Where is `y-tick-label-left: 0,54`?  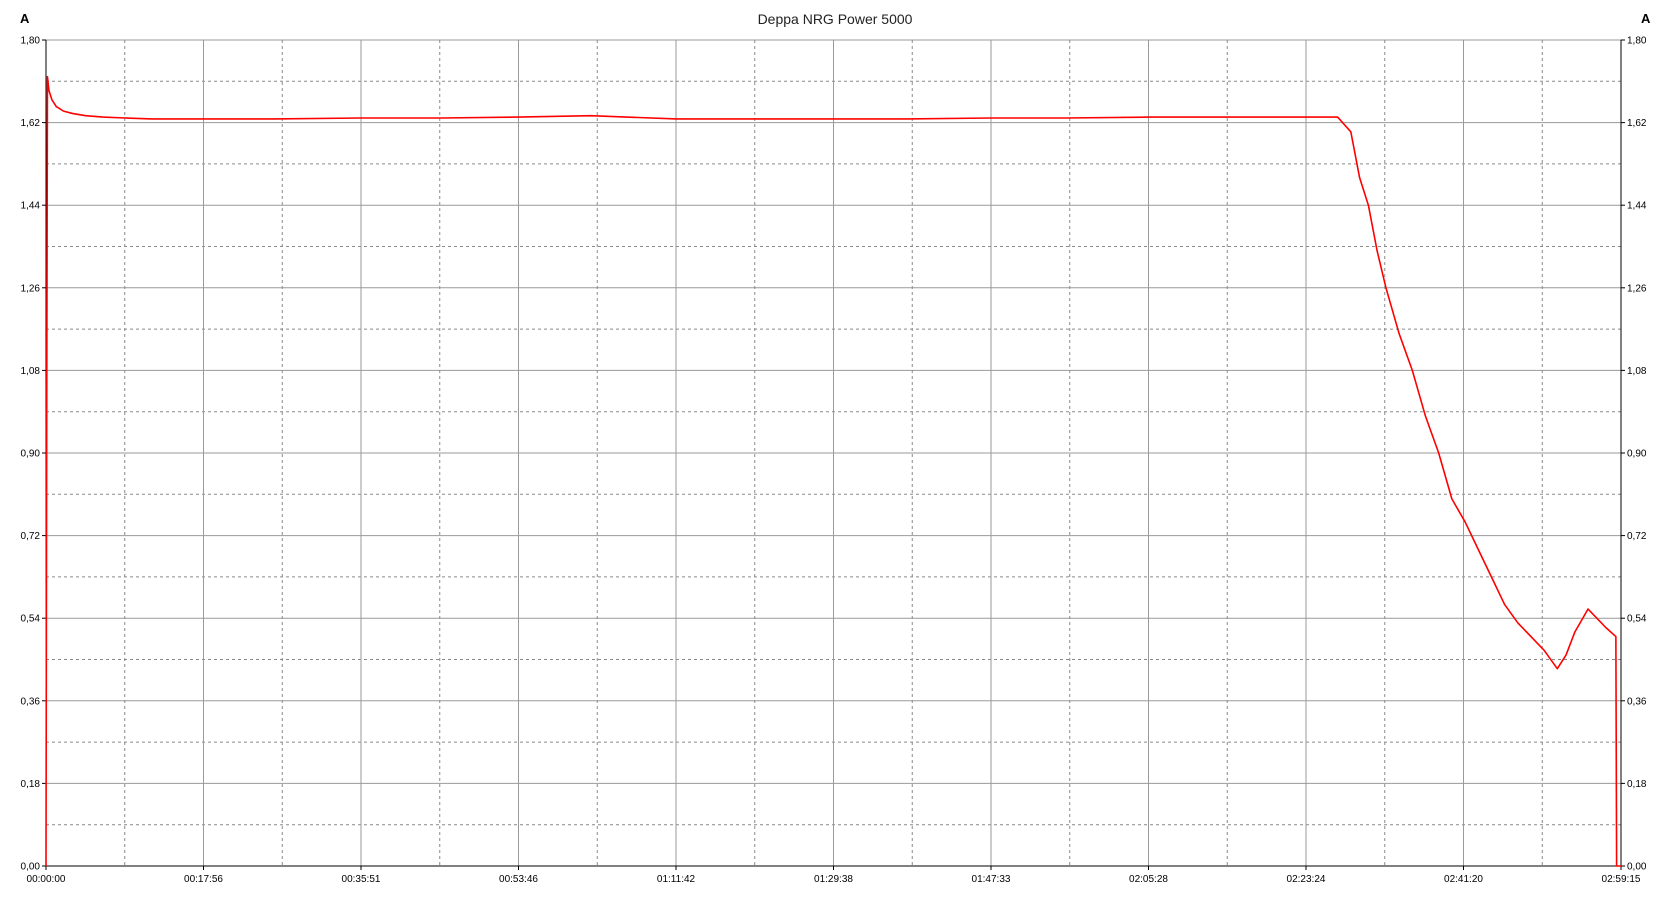
y-tick-label-left: 0,54 is located at coordinates (31, 619).